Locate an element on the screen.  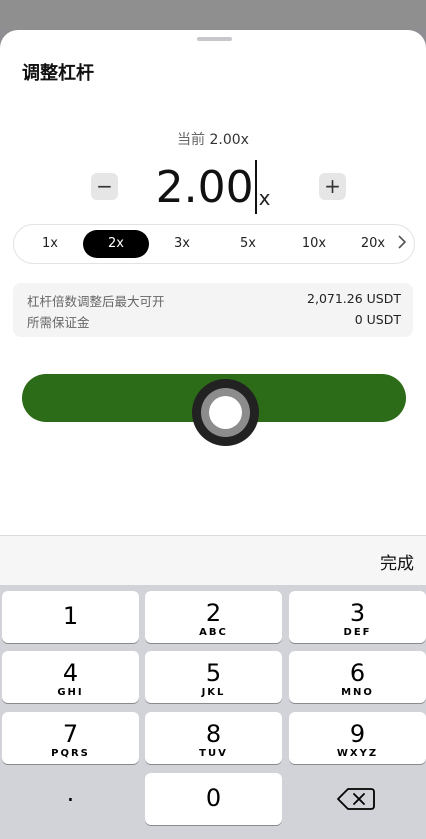
key-1: 1 is located at coordinates (70, 617).